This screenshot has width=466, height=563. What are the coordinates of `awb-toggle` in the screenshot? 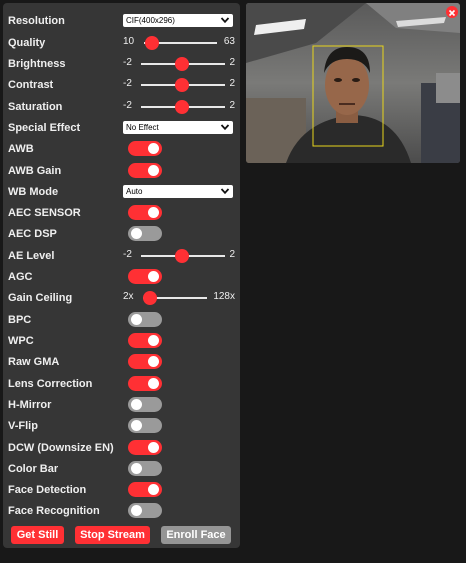 It's located at (145, 148).